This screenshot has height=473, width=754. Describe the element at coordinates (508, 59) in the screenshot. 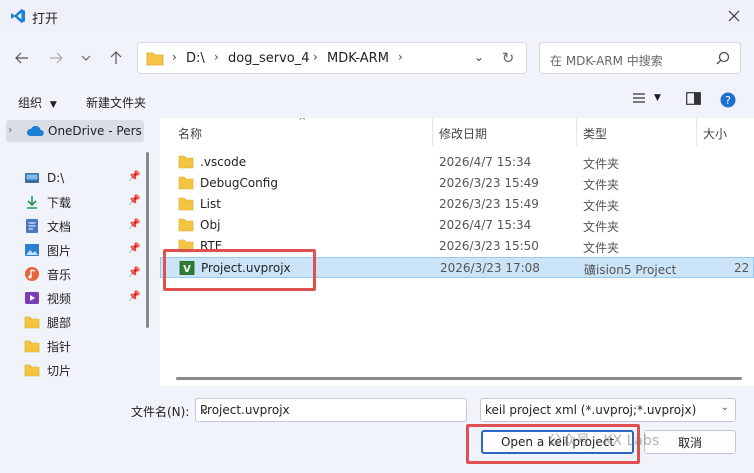

I see `refresh-icon: ↻` at that location.